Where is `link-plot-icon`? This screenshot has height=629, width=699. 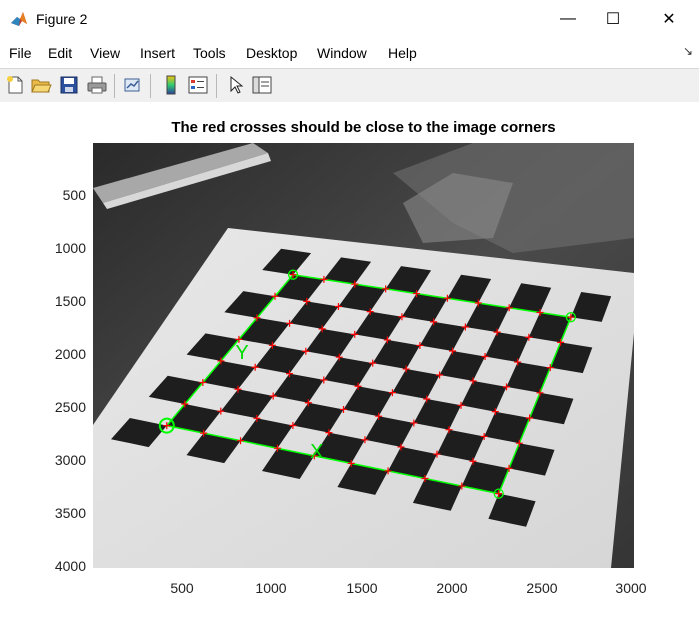
link-plot-icon is located at coordinates (133, 85).